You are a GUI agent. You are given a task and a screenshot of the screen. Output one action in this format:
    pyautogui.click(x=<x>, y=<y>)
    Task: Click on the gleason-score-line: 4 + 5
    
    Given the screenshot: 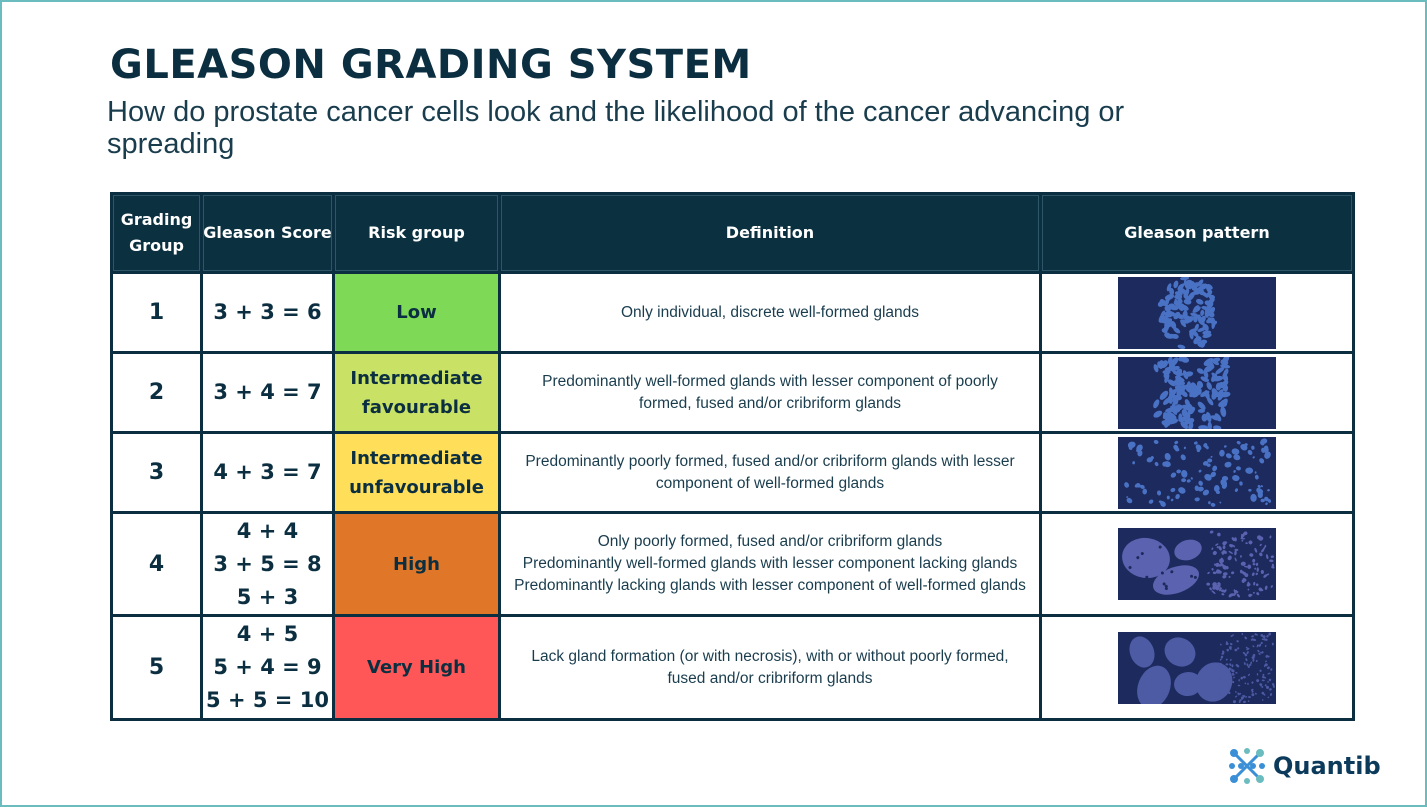 What is the action you would take?
    pyautogui.click(x=267, y=634)
    